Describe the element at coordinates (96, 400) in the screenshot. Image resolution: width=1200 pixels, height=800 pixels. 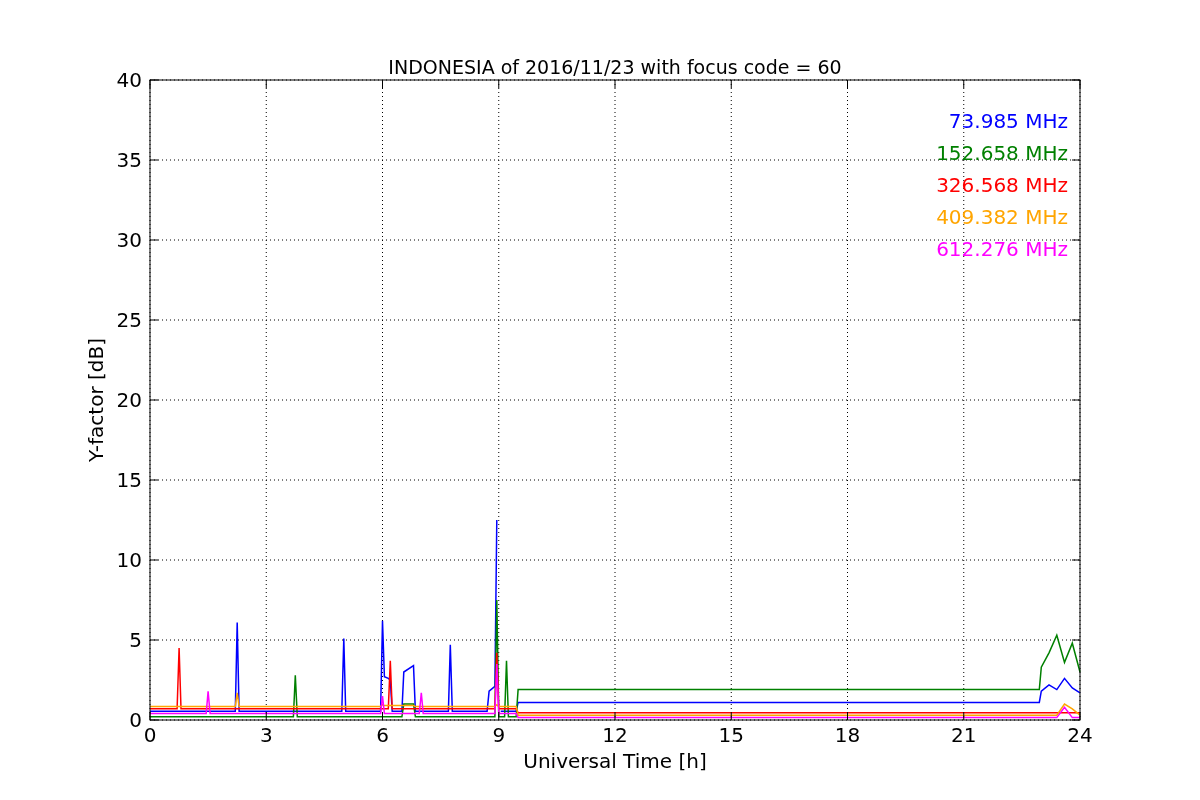
I see `y-axis-label: Y-factor [dB]` at that location.